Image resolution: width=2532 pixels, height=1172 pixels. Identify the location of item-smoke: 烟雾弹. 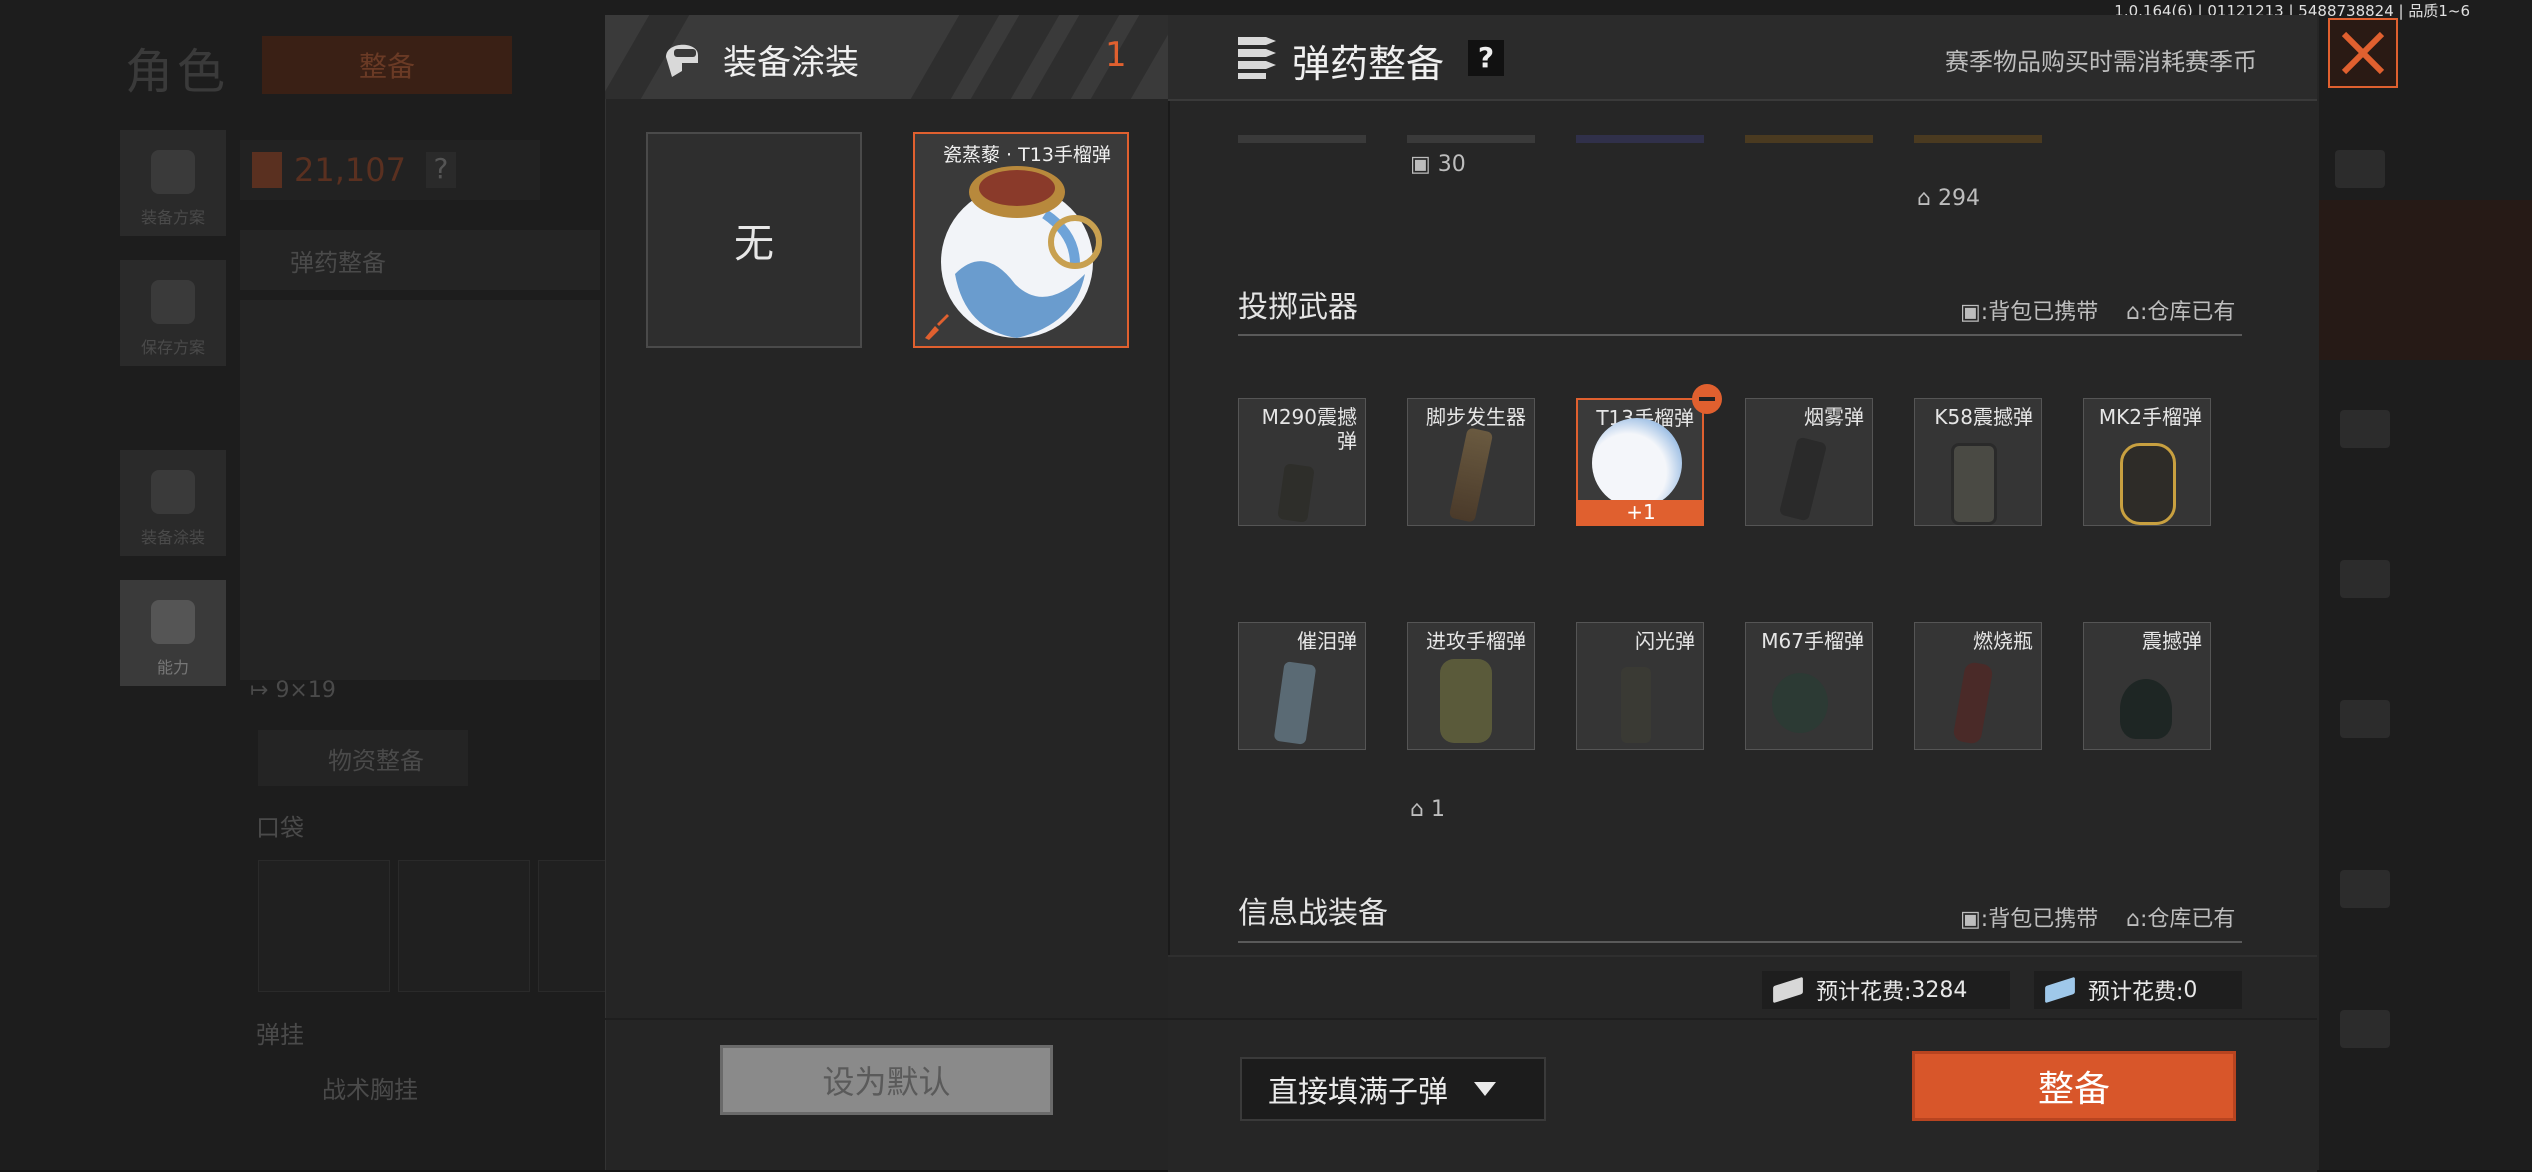
(1809, 462).